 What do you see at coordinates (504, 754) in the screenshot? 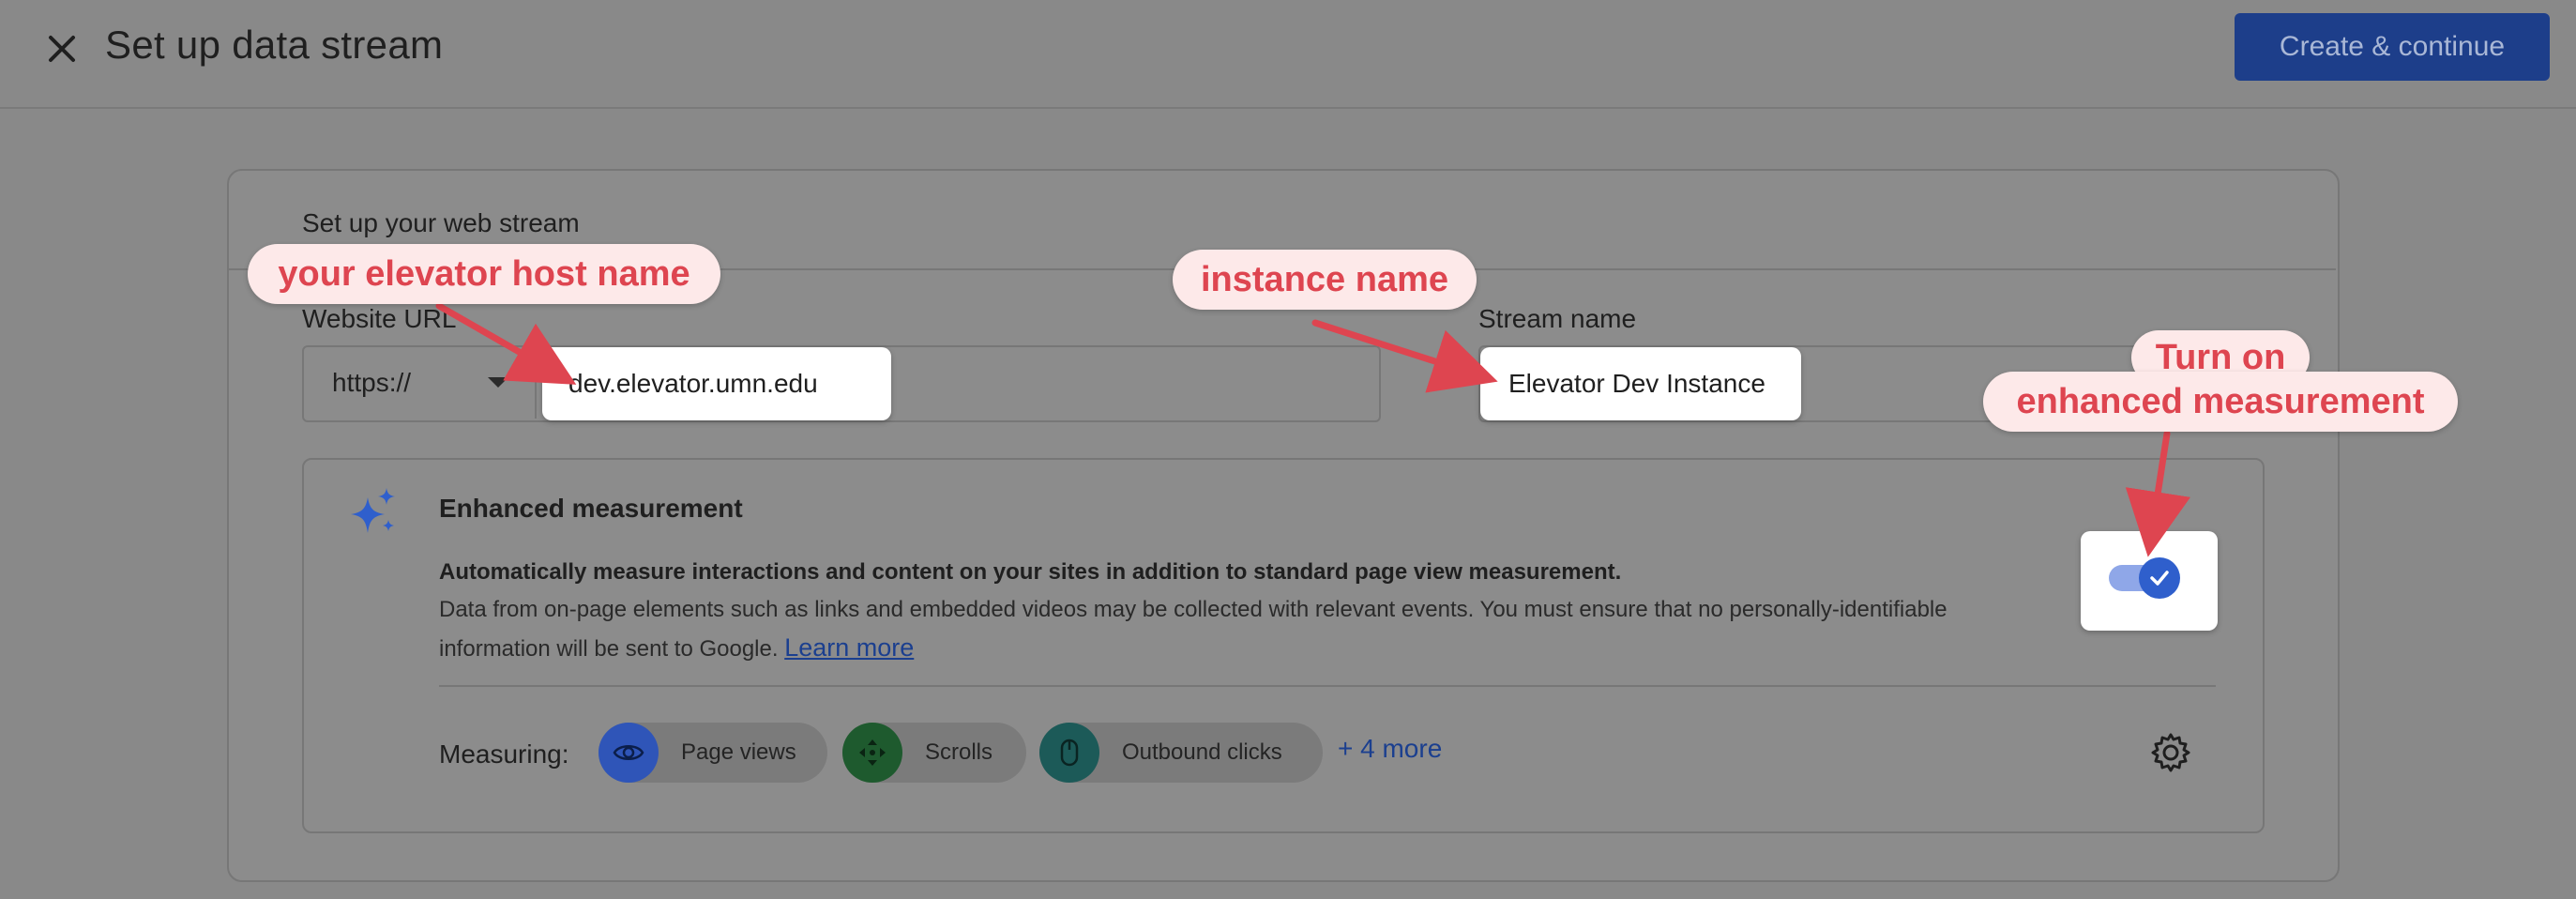
I see `measuring-label: Measuring:` at bounding box center [504, 754].